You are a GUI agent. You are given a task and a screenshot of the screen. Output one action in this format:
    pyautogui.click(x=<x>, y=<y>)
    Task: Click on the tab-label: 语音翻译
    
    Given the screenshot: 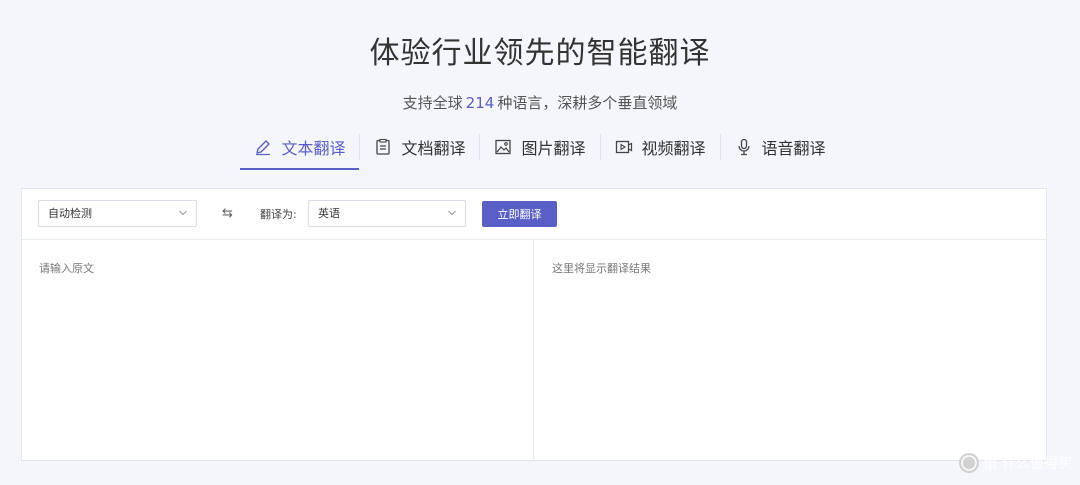 What is the action you would take?
    pyautogui.click(x=793, y=148)
    